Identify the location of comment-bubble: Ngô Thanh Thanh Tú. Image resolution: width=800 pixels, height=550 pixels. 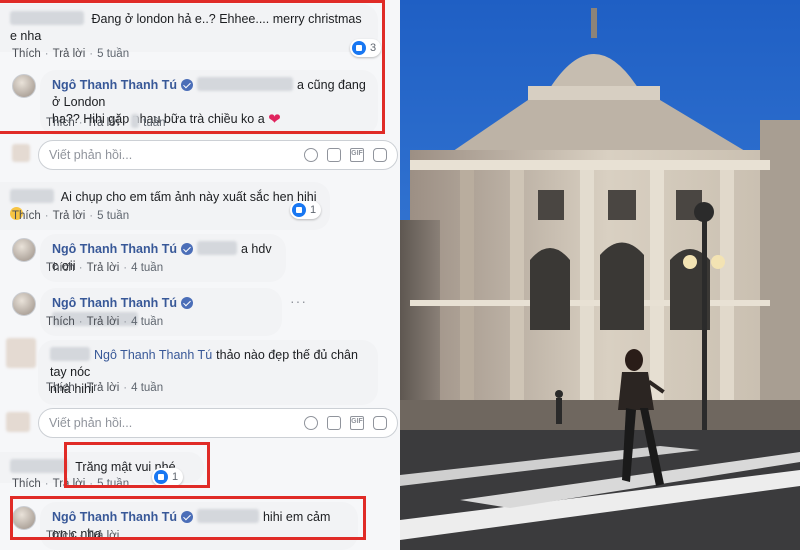
(161, 312).